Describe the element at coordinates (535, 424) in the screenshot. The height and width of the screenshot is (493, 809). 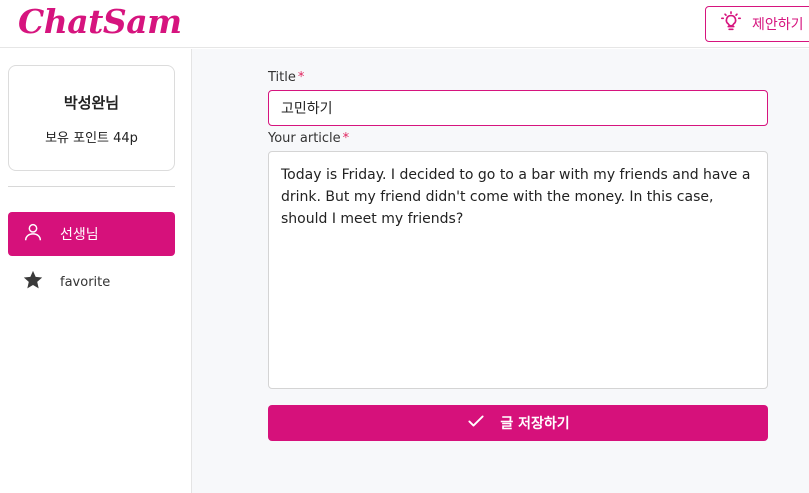
I see `save-label: 글 저장하기` at that location.